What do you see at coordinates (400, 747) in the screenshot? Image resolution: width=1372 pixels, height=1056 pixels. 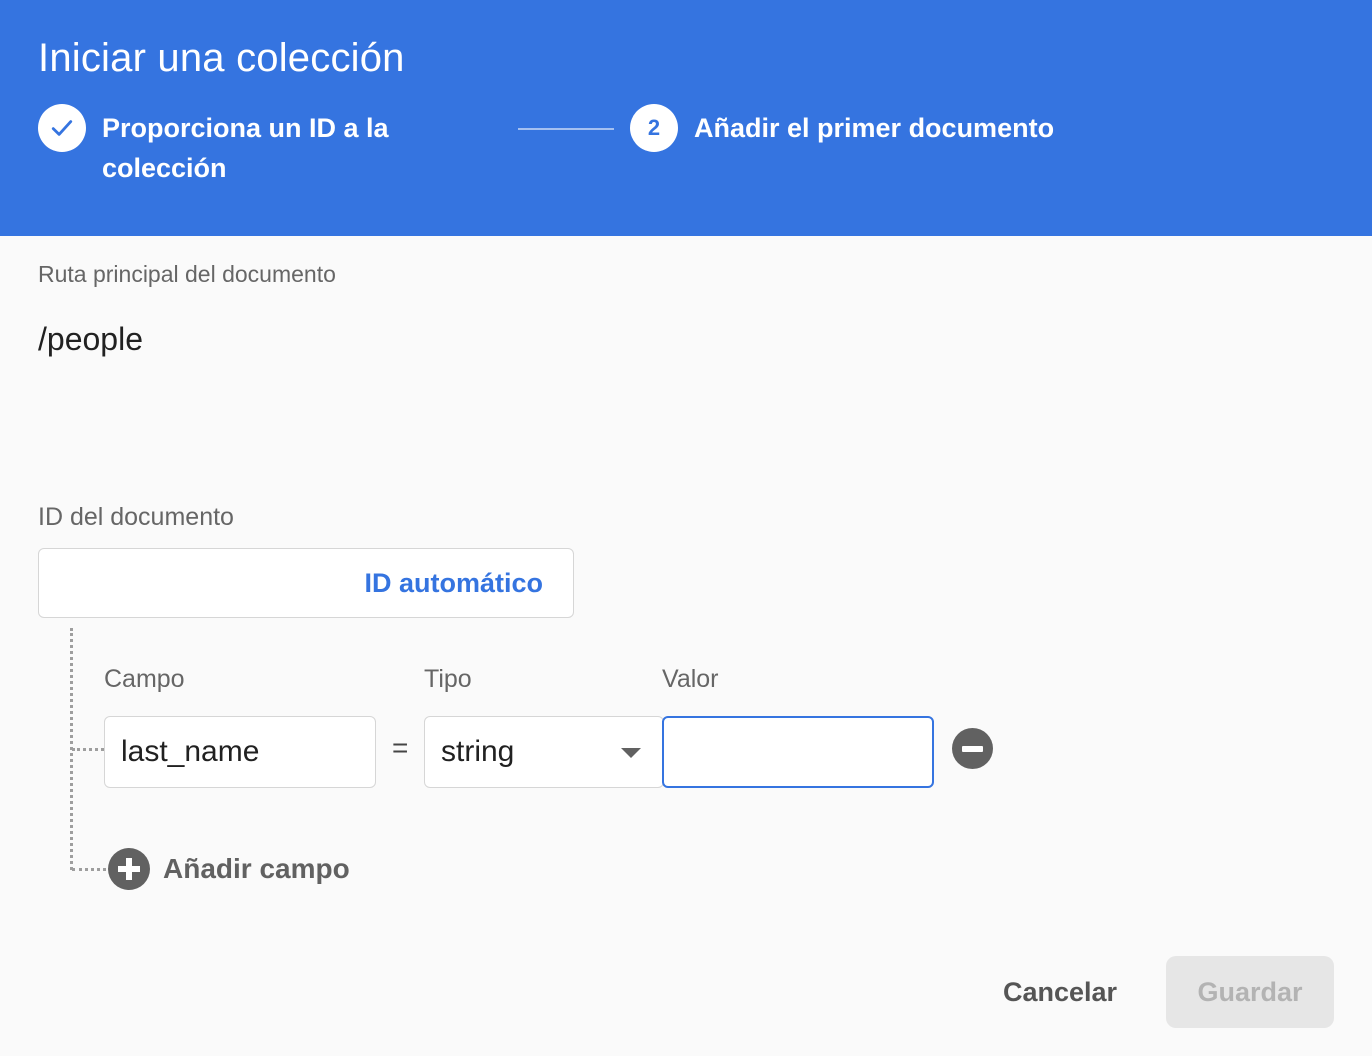 I see `equals-sign: =` at bounding box center [400, 747].